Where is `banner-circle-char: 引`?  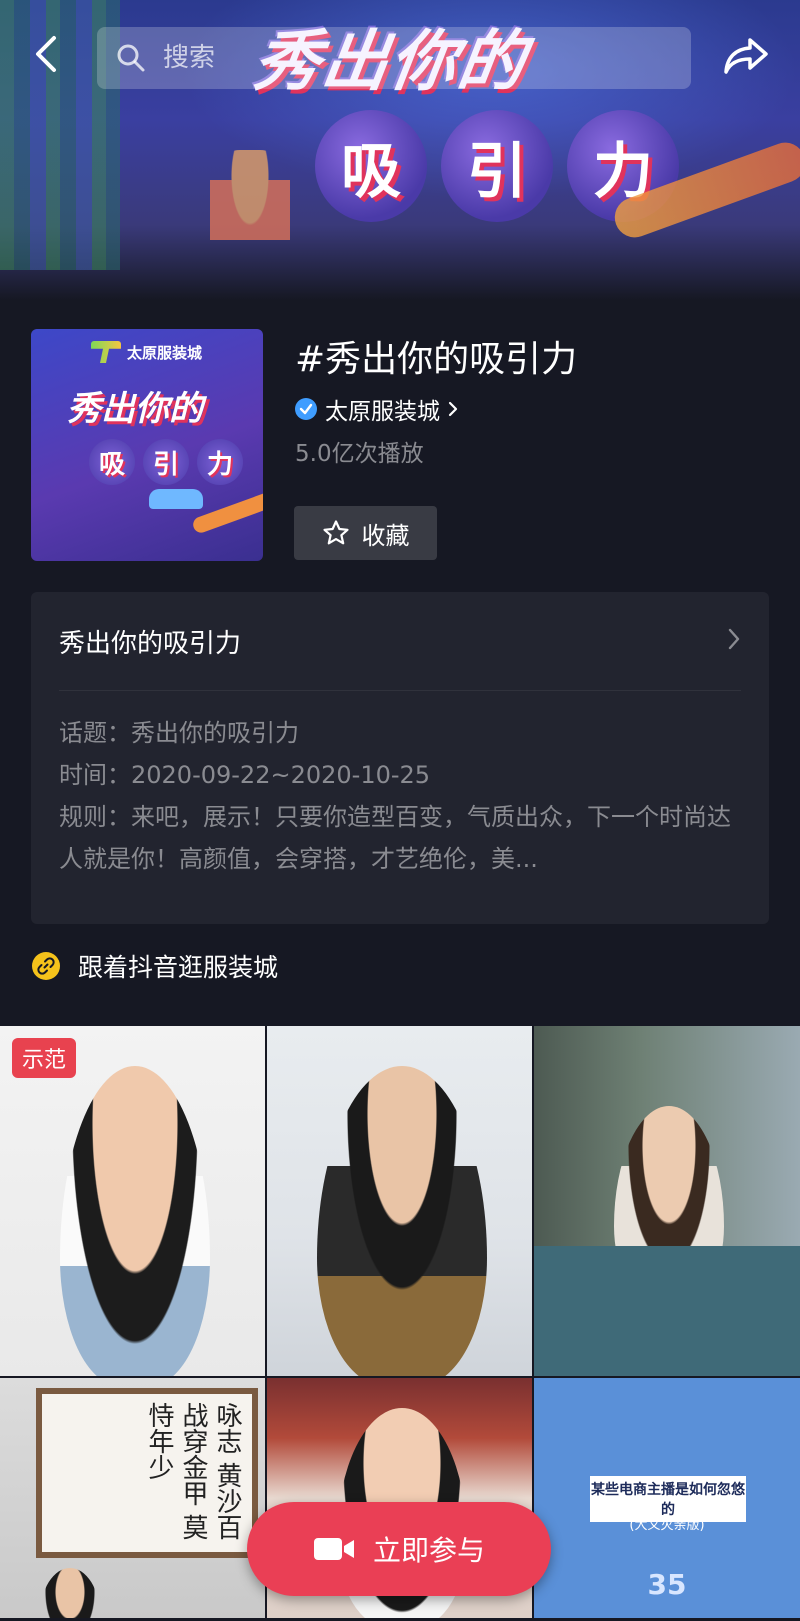
banner-circle-char: 引 is located at coordinates (497, 166).